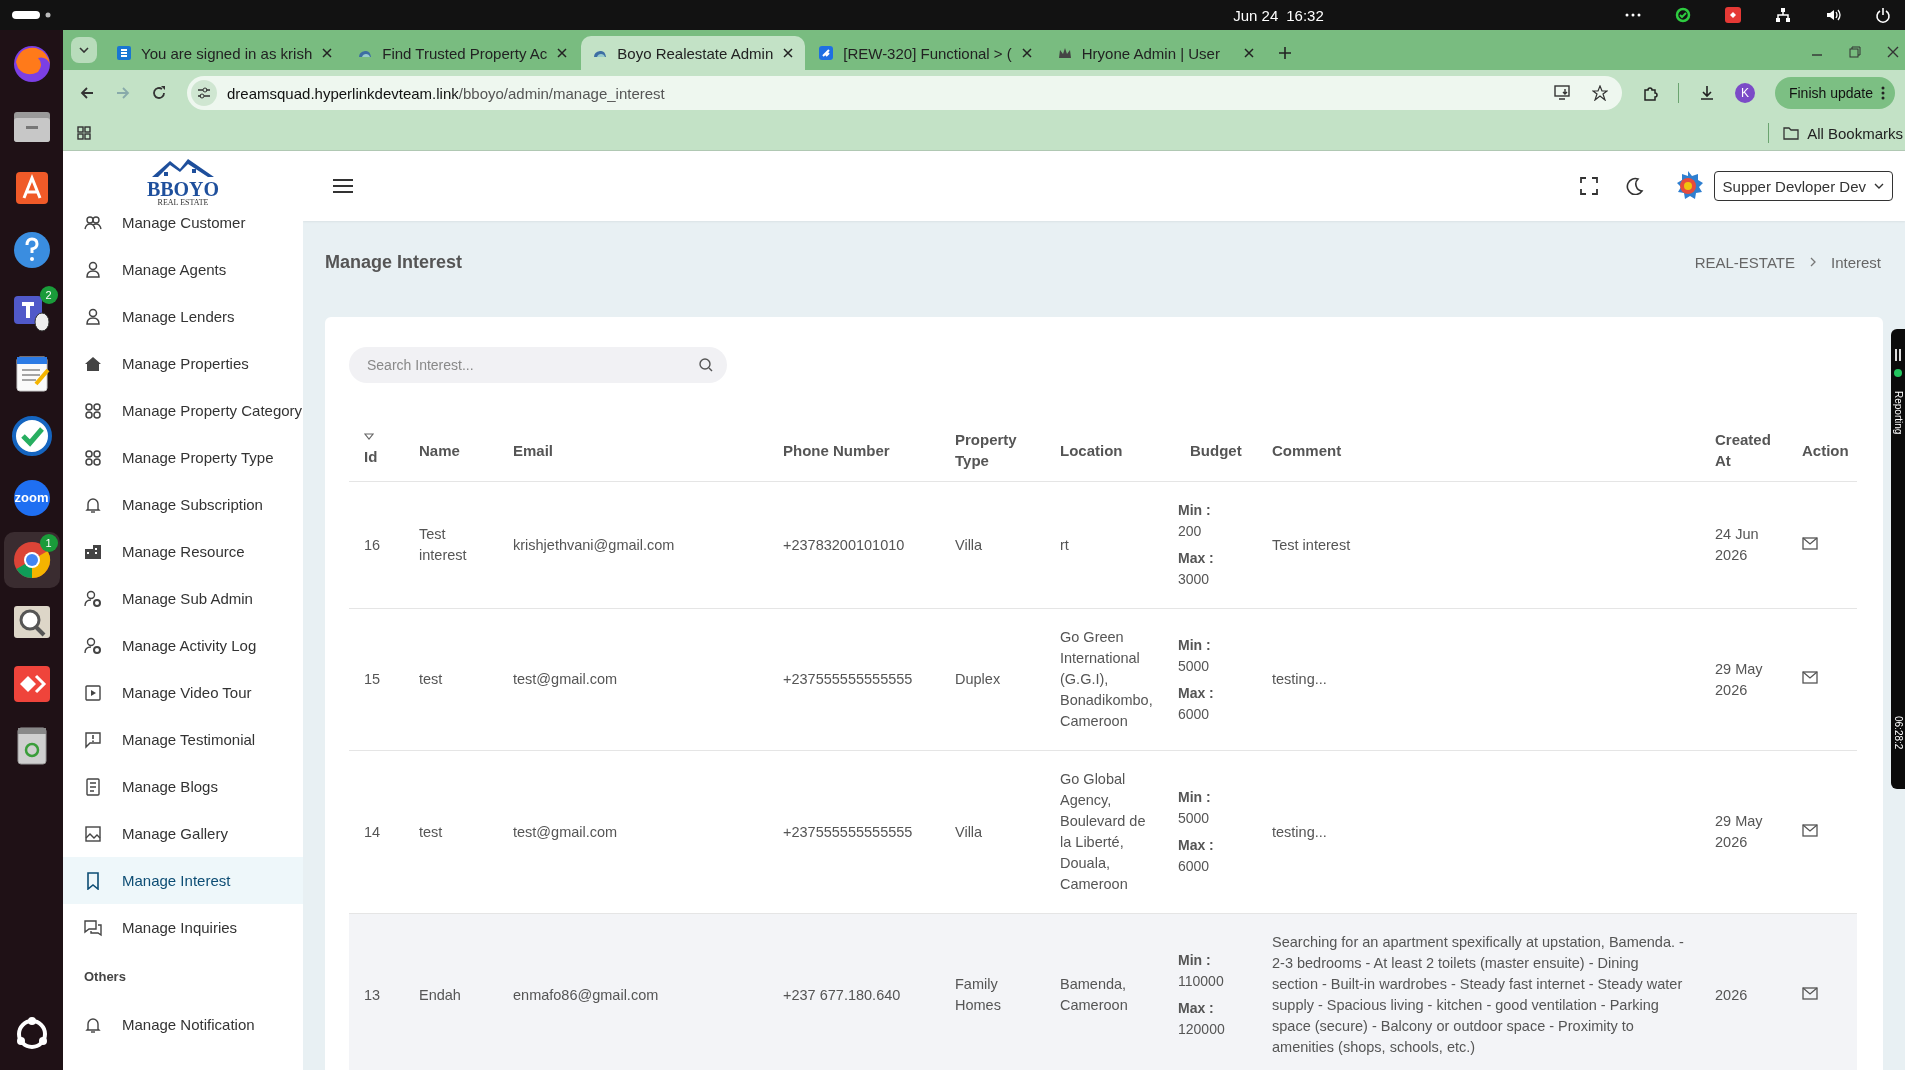 This screenshot has height=1070, width=1905. Describe the element at coordinates (1744, 262) in the screenshot. I see `breadcrumb-link: REAL-ESTATE` at that location.